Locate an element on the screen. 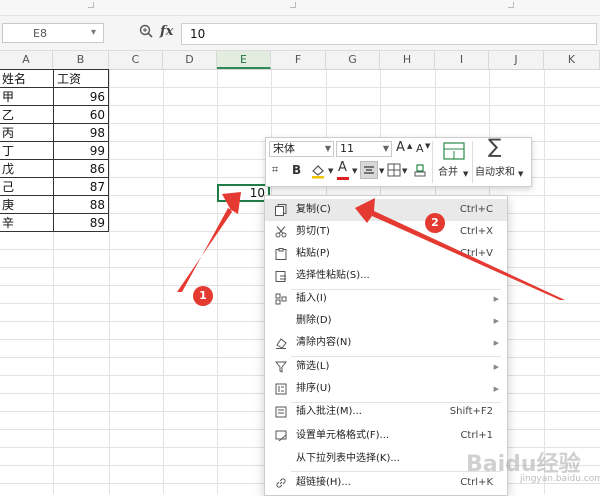  table-cell-salary: 99 is located at coordinates (80, 151).